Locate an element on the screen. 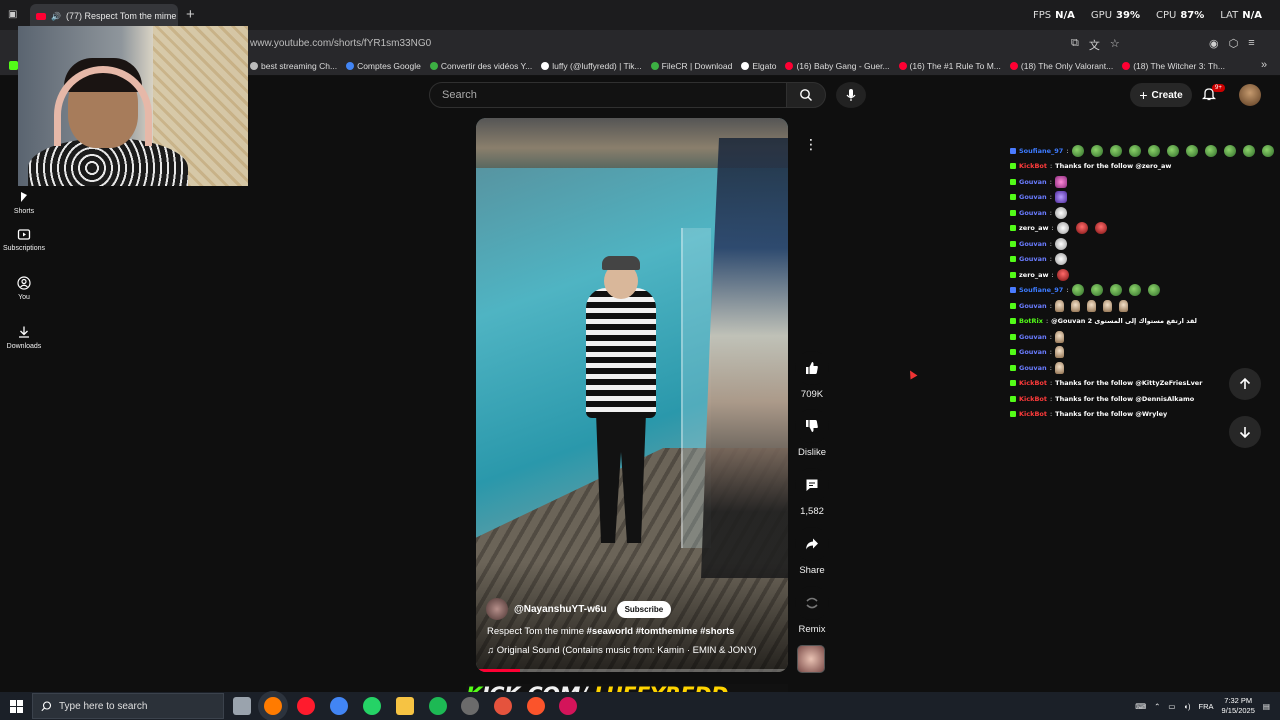  start-button is located at coordinates (16, 706).